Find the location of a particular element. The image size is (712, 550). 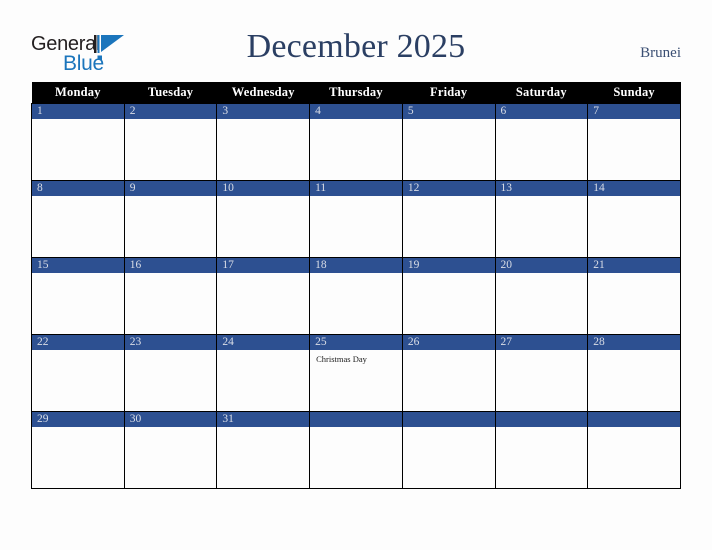

calendar-day-cell: 28 is located at coordinates (634, 373).